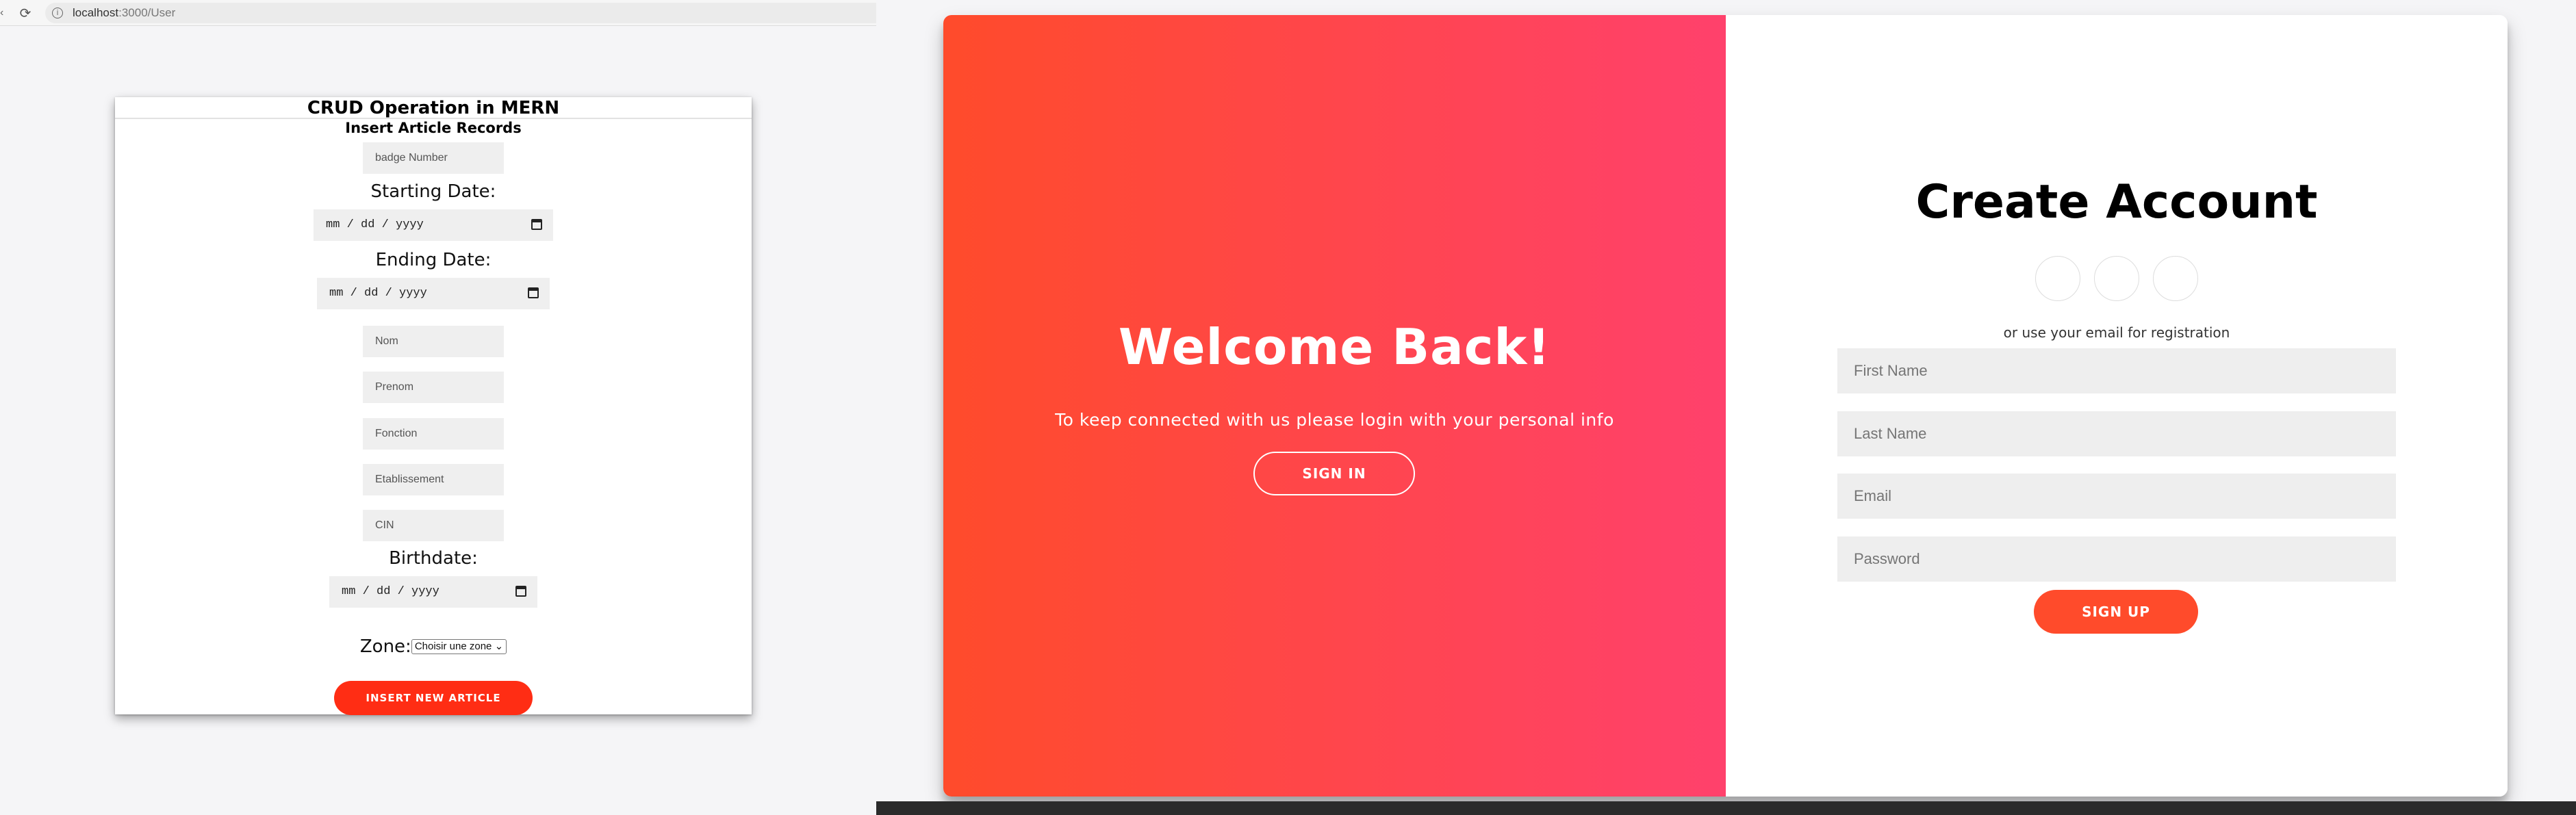  What do you see at coordinates (2116, 370) in the screenshot?
I see `first-name-input: First Name` at bounding box center [2116, 370].